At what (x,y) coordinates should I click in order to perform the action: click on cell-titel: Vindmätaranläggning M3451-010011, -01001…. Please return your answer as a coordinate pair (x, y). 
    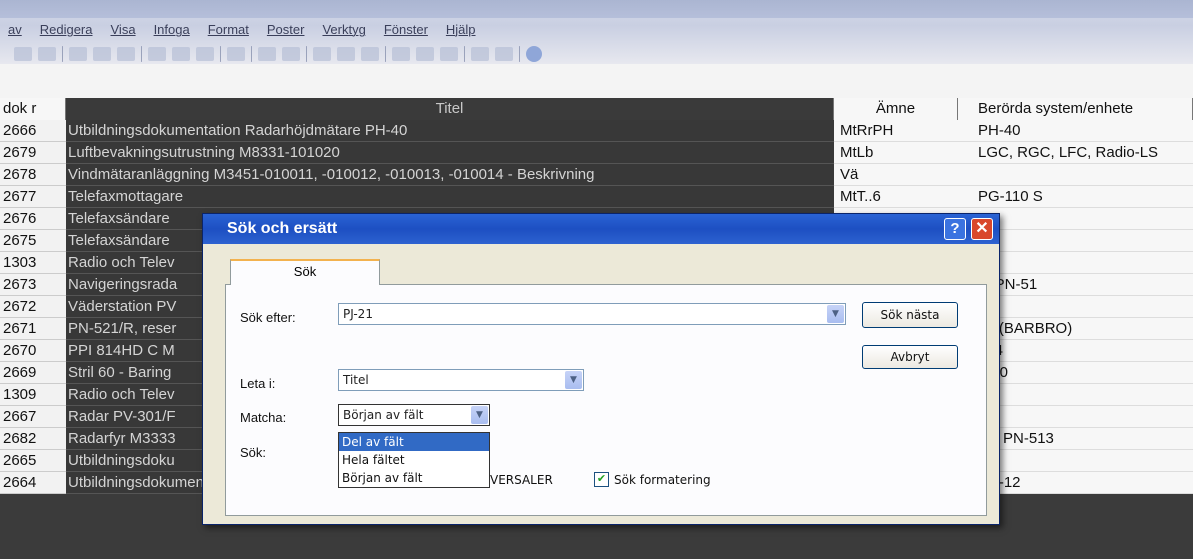
    Looking at the image, I should click on (450, 175).